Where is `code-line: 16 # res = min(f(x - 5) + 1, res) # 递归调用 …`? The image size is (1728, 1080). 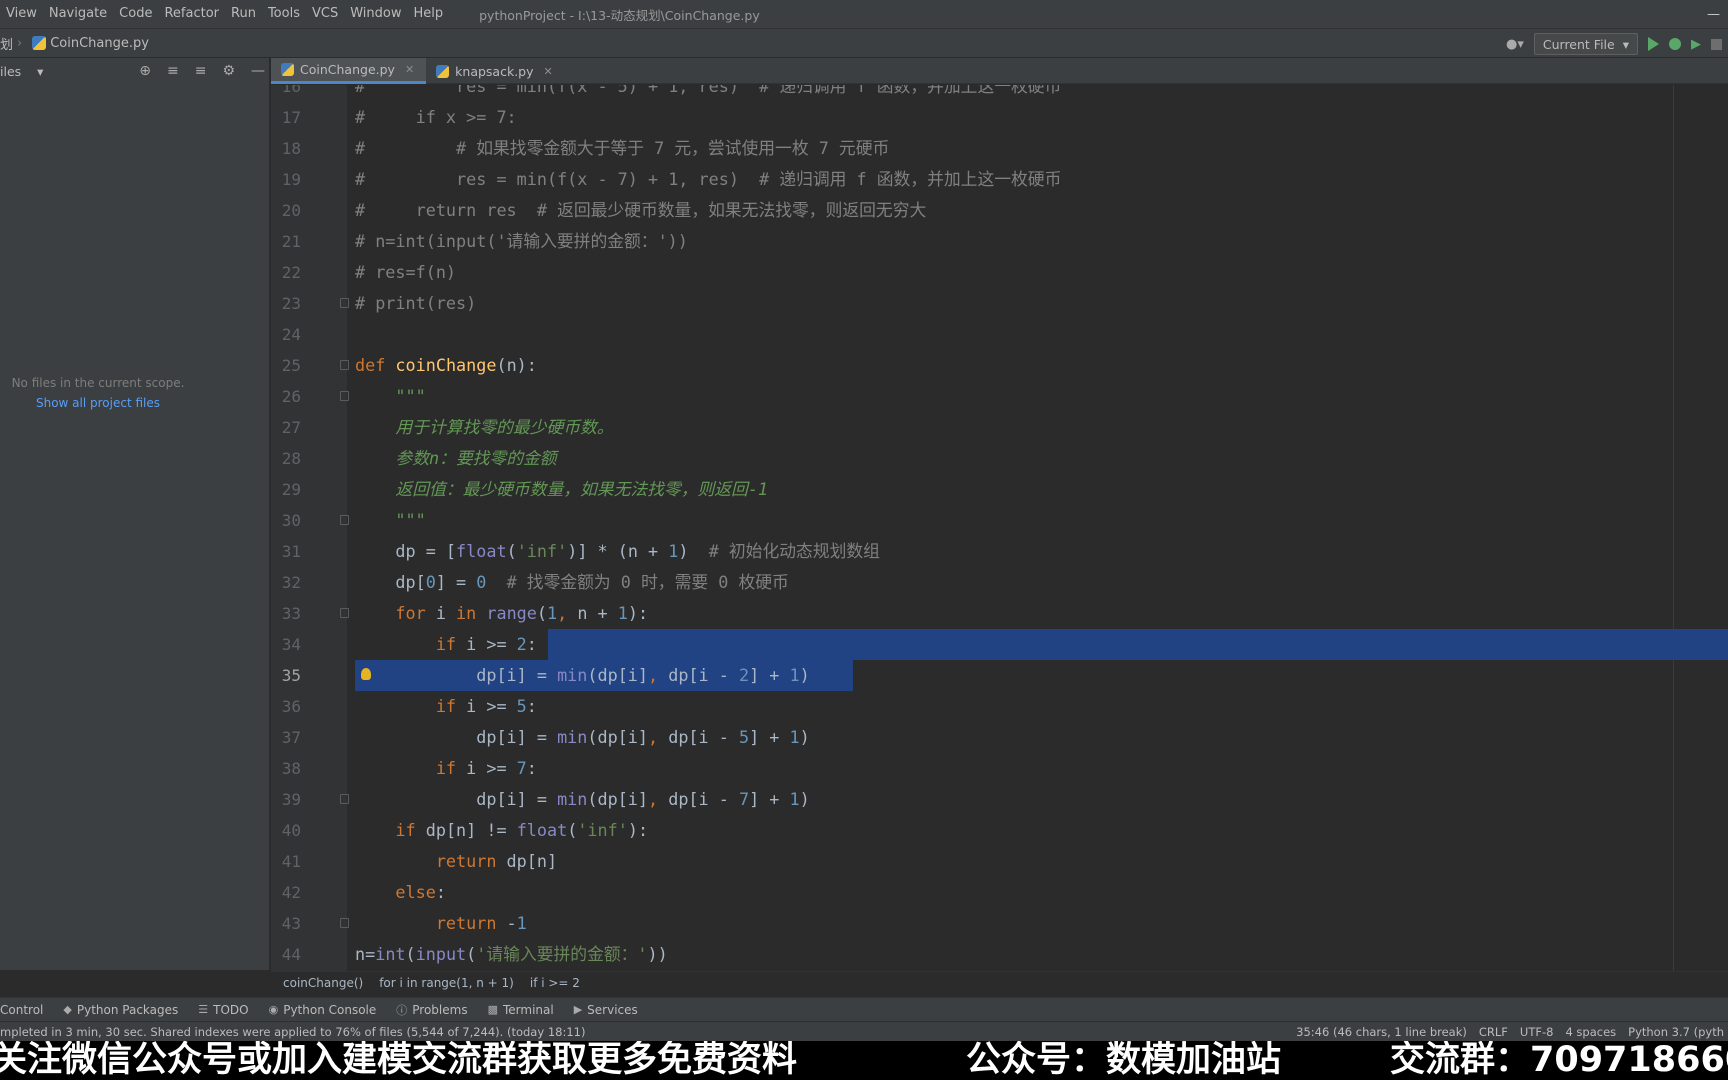 code-line: 16 # res = min(f(x - 5) + 1, res) # 递归调用 … is located at coordinates (999, 93).